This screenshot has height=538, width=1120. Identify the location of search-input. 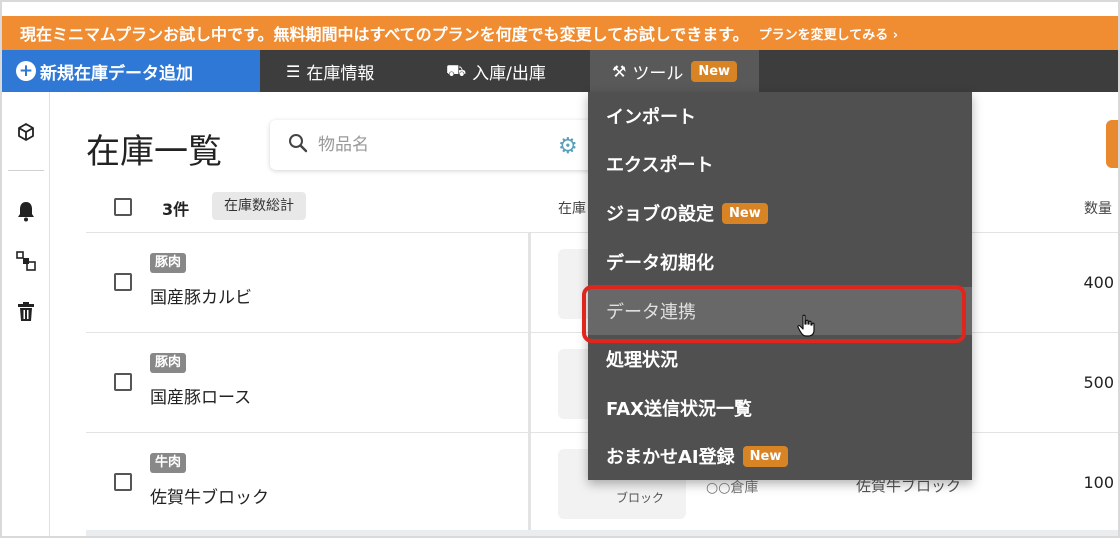
(418, 145).